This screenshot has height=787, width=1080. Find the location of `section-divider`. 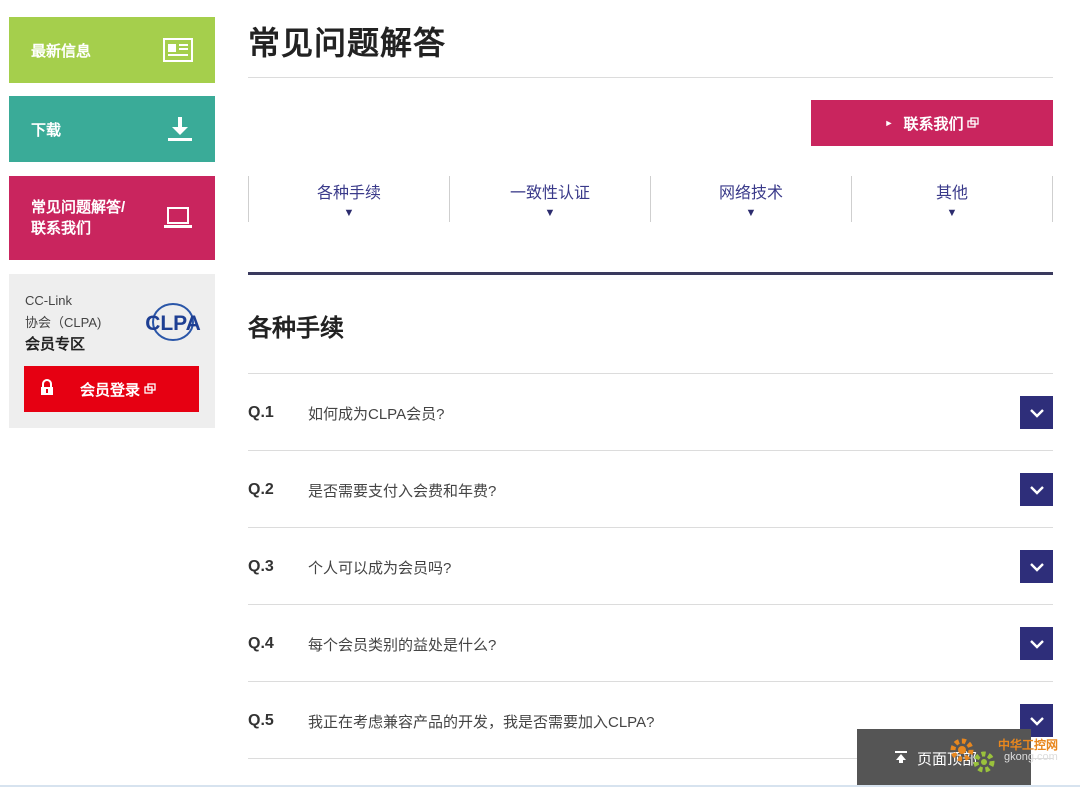

section-divider is located at coordinates (650, 273).